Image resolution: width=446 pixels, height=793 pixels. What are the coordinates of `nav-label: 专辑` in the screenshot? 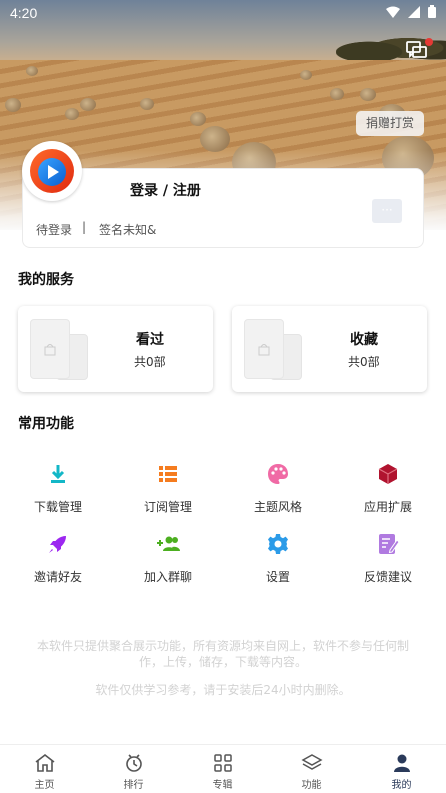 It's located at (222, 785).